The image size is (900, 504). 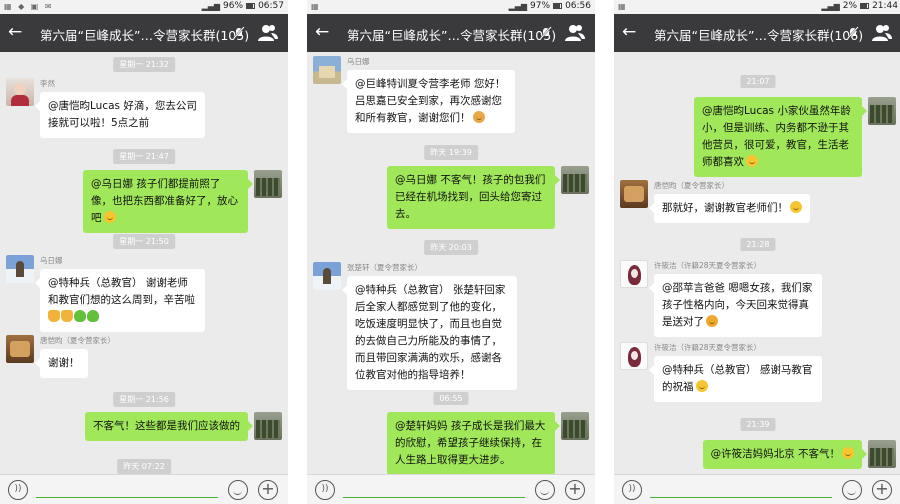 I want to click on message-bubble: @巨峰特训夏令营李老师 您好！吕思嘉已安全到家，再次感谢您和所有教官，谢谢您们！, so click(x=428, y=101).